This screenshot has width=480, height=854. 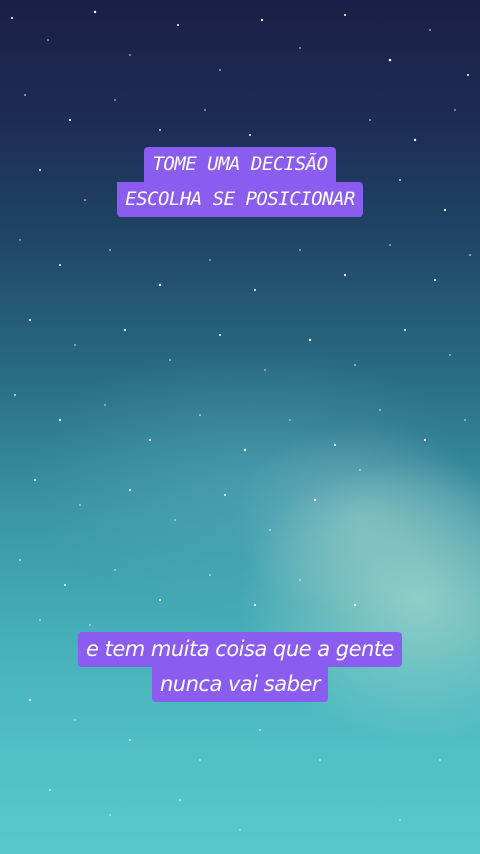 I want to click on top-caption-line-2: ESCOLHA SE POSICIONAR, so click(x=240, y=199).